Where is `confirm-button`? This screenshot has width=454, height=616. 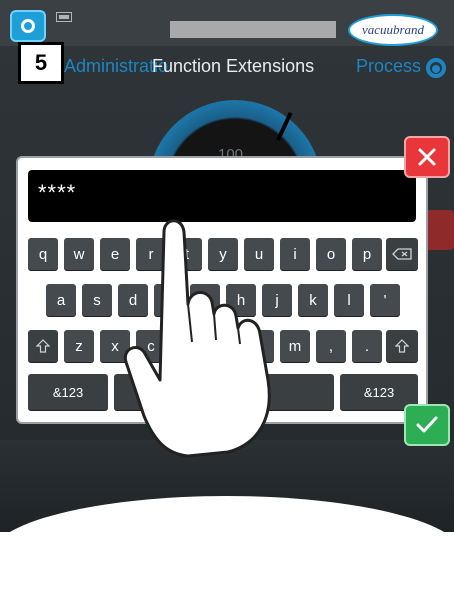
confirm-button is located at coordinates (427, 425).